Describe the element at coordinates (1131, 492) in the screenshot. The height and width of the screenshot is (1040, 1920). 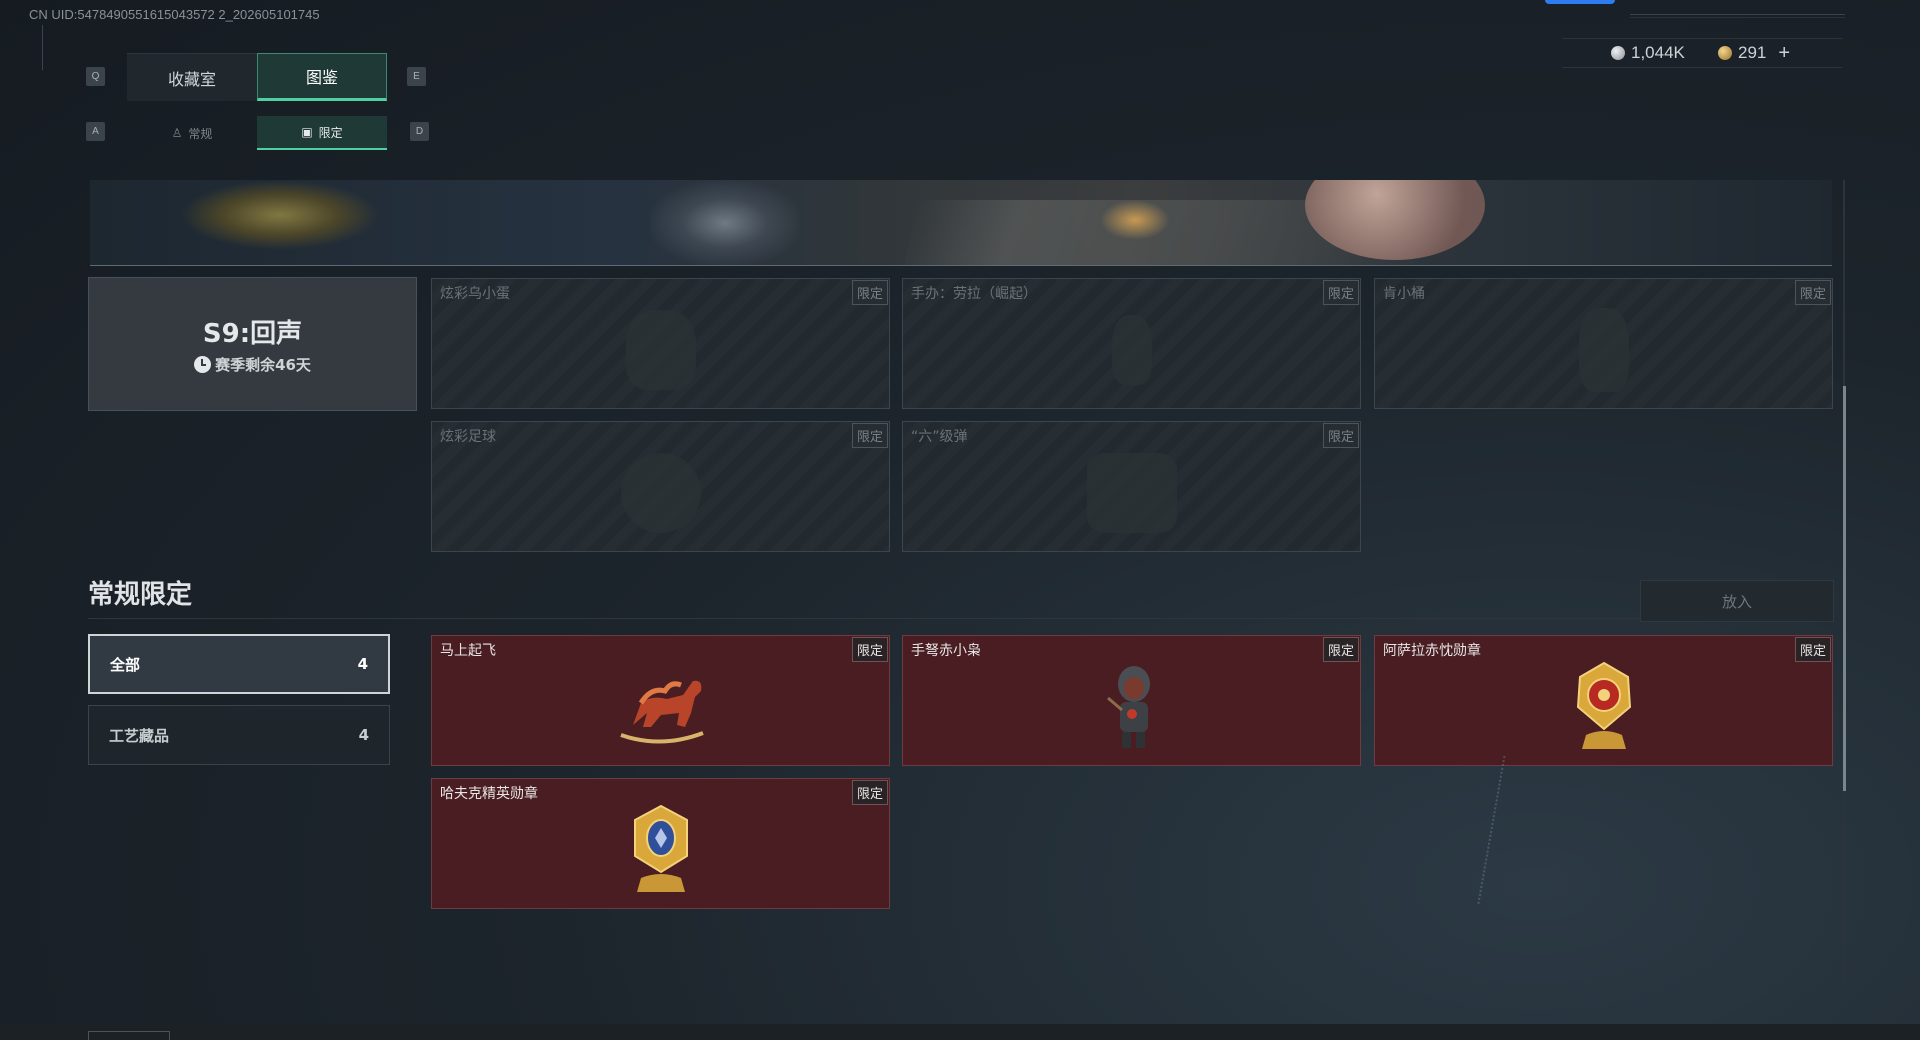
I see `bullets-silhouette-icon` at that location.